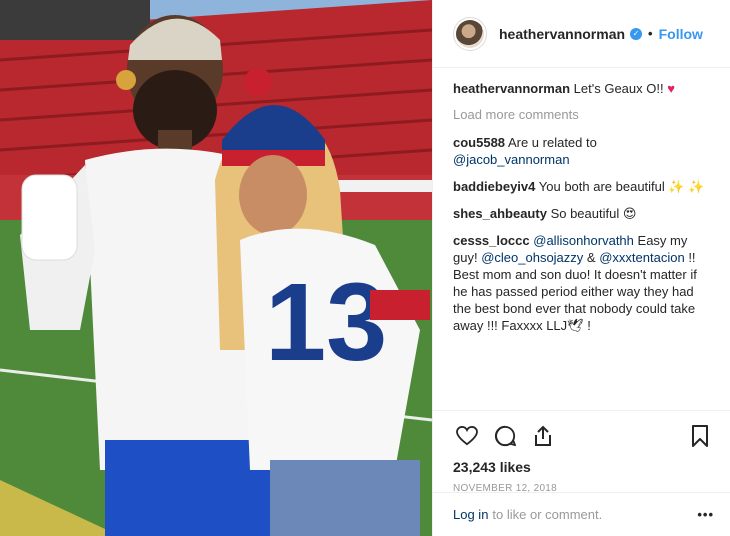  I want to click on follow-button: Follow, so click(681, 34).